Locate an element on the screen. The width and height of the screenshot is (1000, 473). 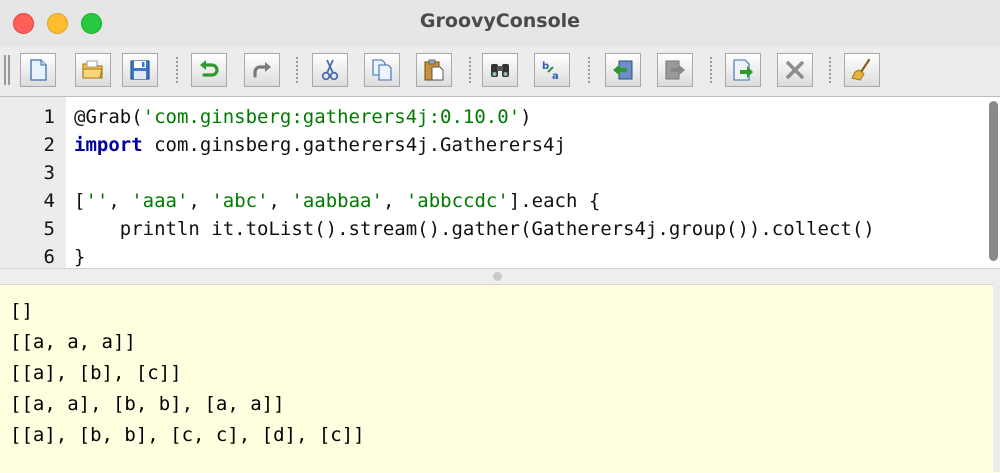
cut-button is located at coordinates (330, 70).